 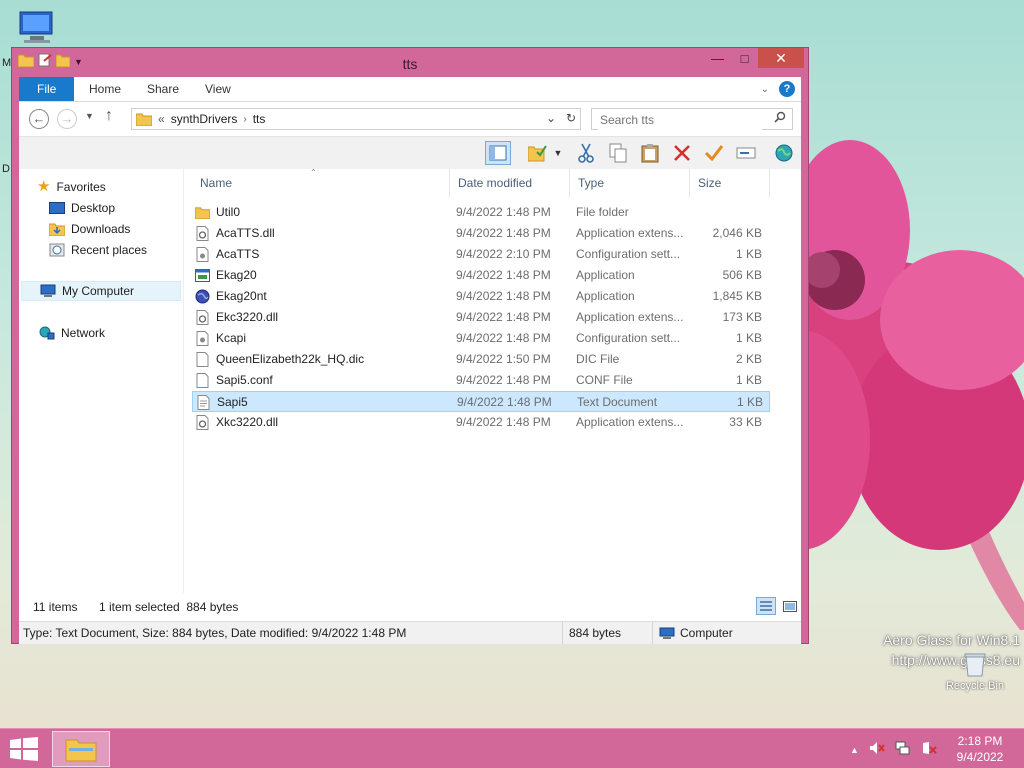 I want to click on nav-recent-places: Recent places, so click(x=98, y=250).